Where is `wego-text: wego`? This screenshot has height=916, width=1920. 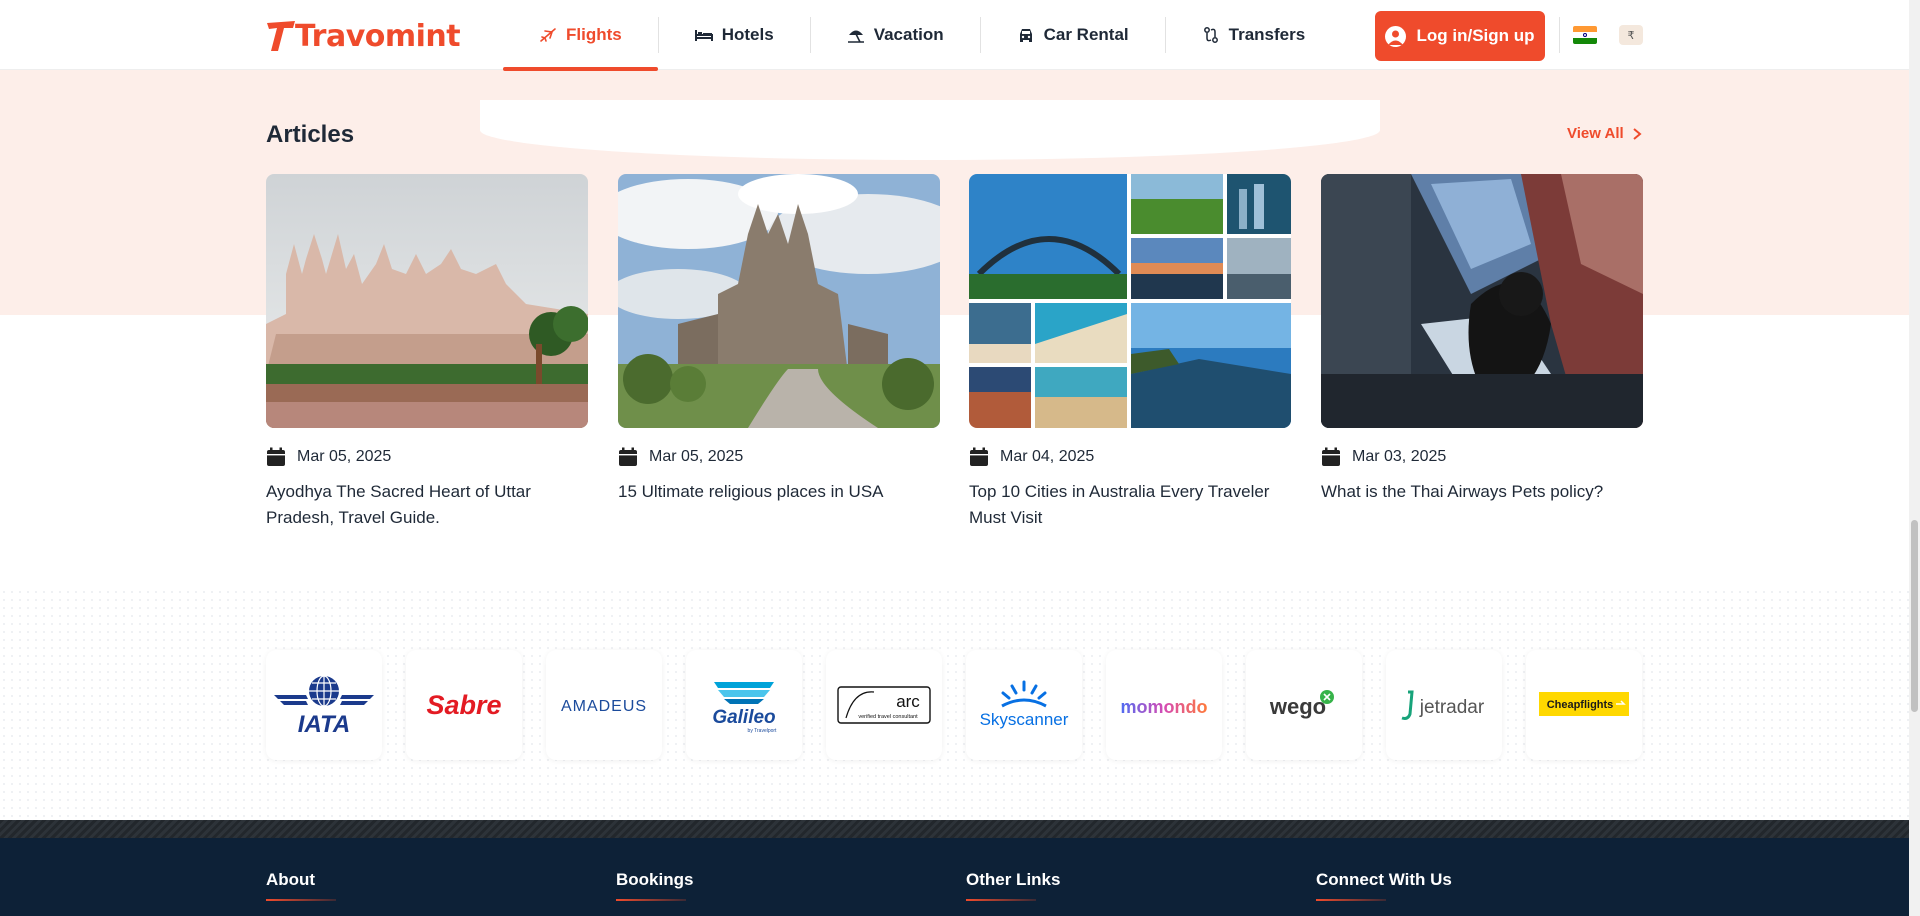 wego-text: wego is located at coordinates (1297, 706).